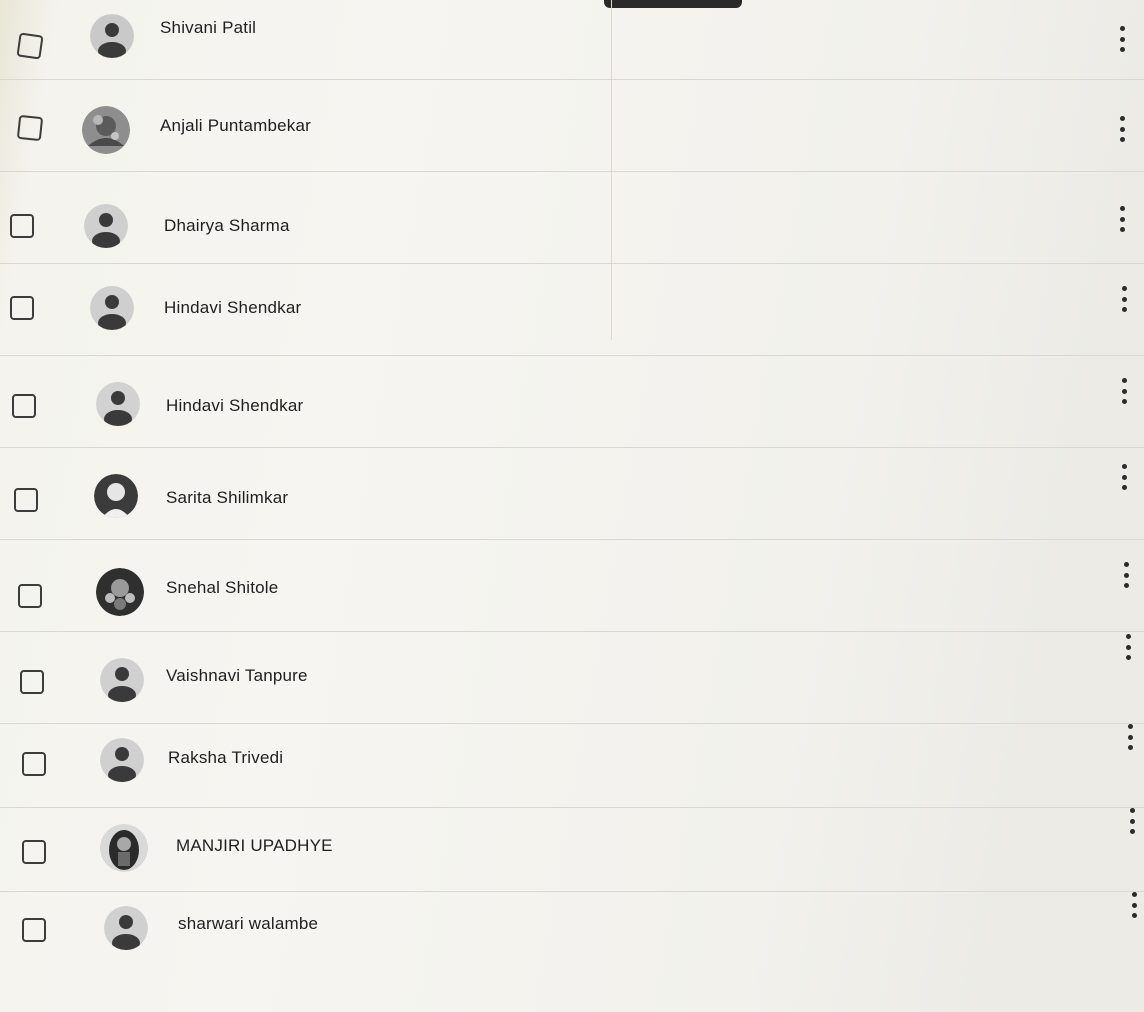 The image size is (1144, 1012). I want to click on list-item: Raksha Trivedi, so click(572, 766).